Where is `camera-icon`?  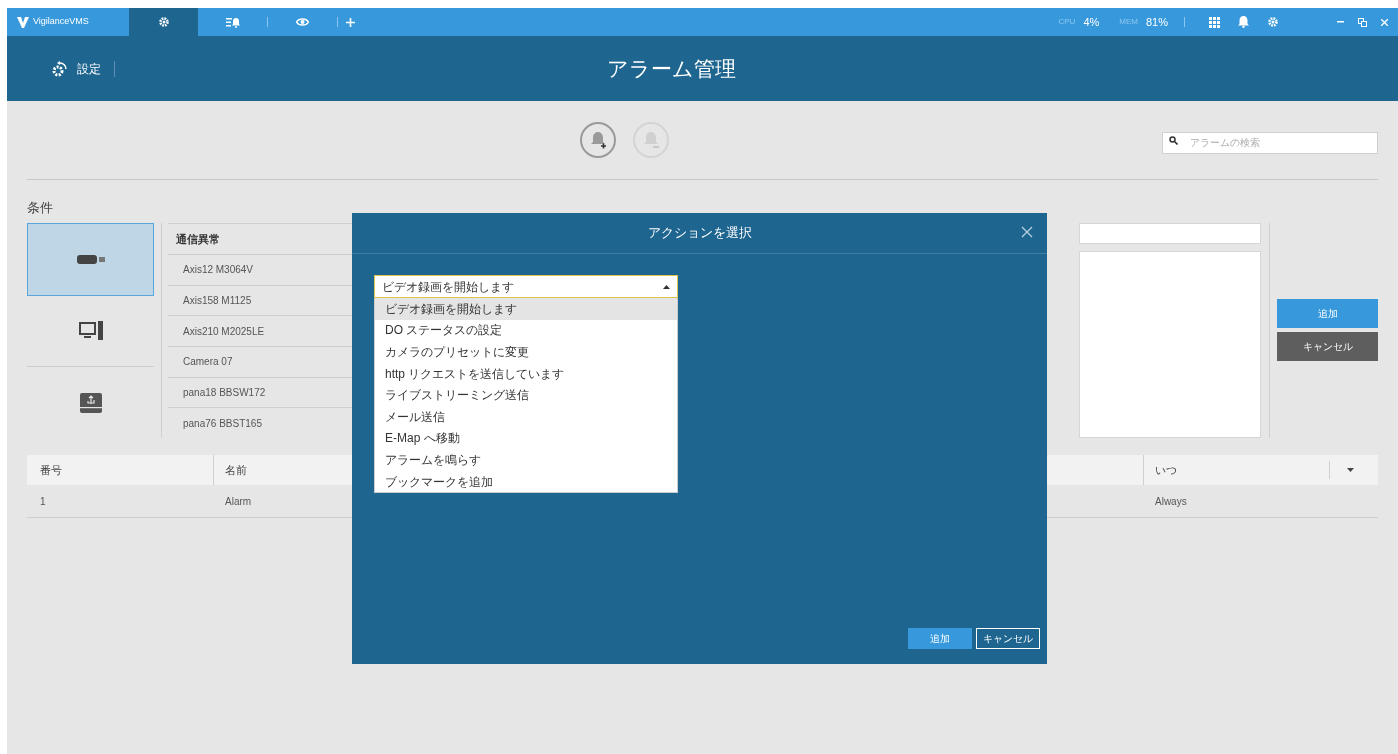
camera-icon is located at coordinates (90, 259).